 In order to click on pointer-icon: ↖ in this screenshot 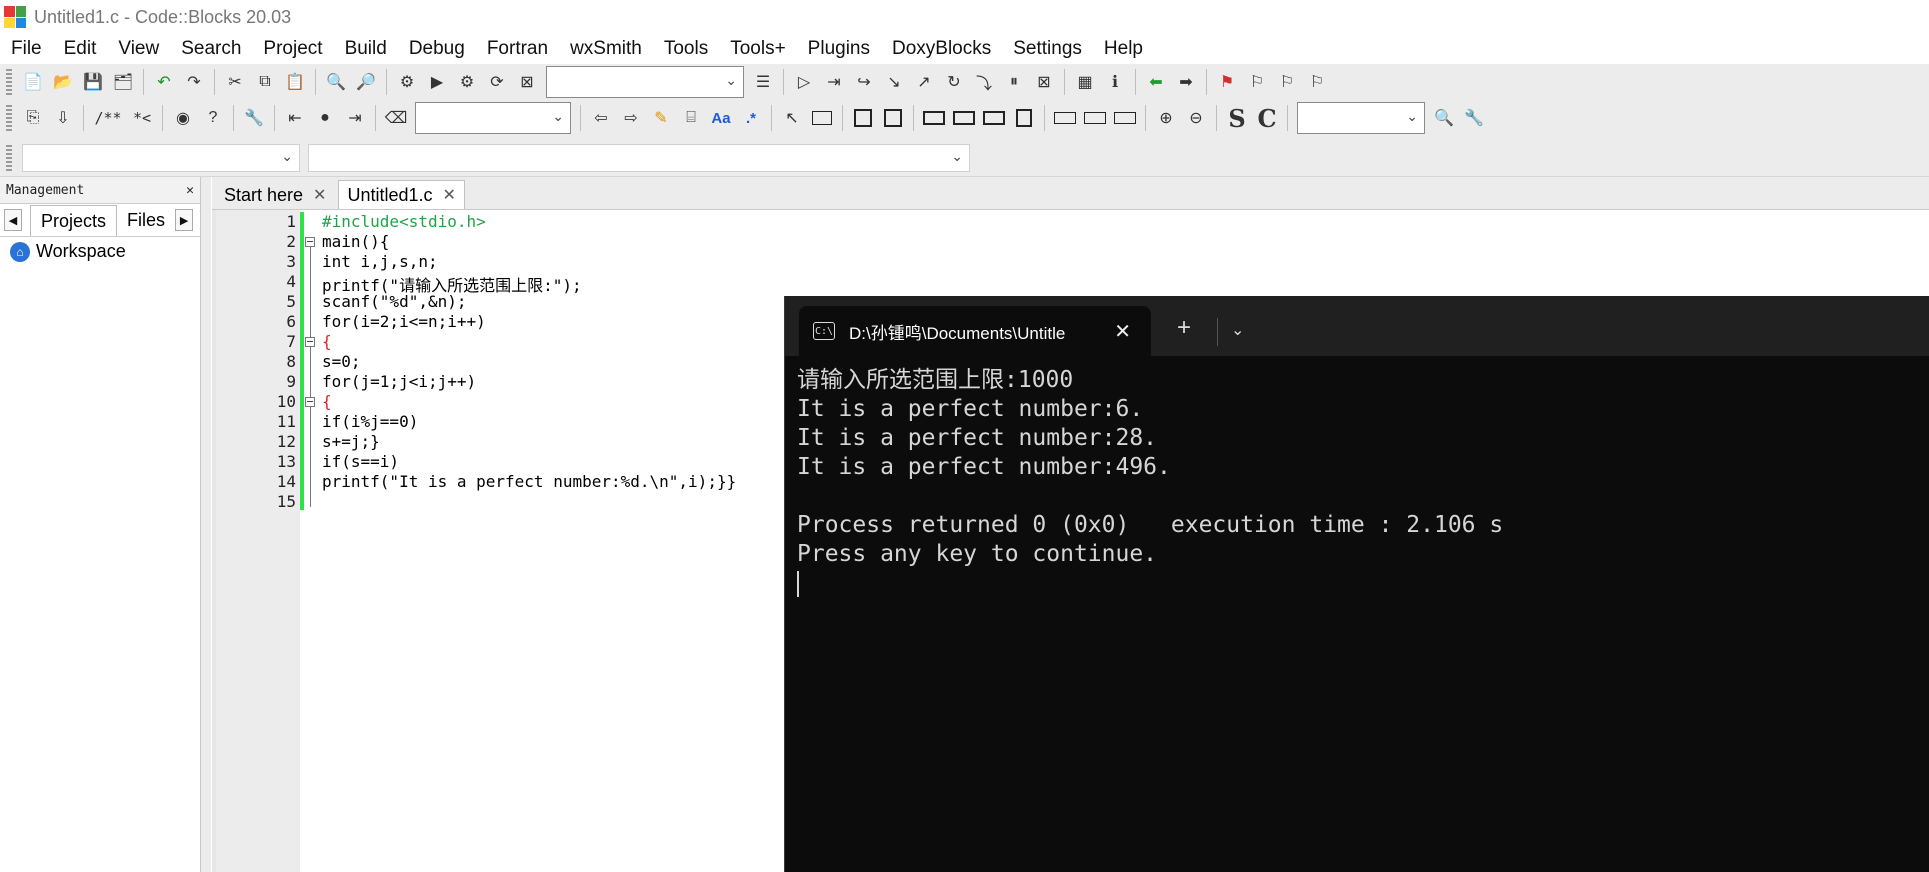, I will do `click(792, 118)`.